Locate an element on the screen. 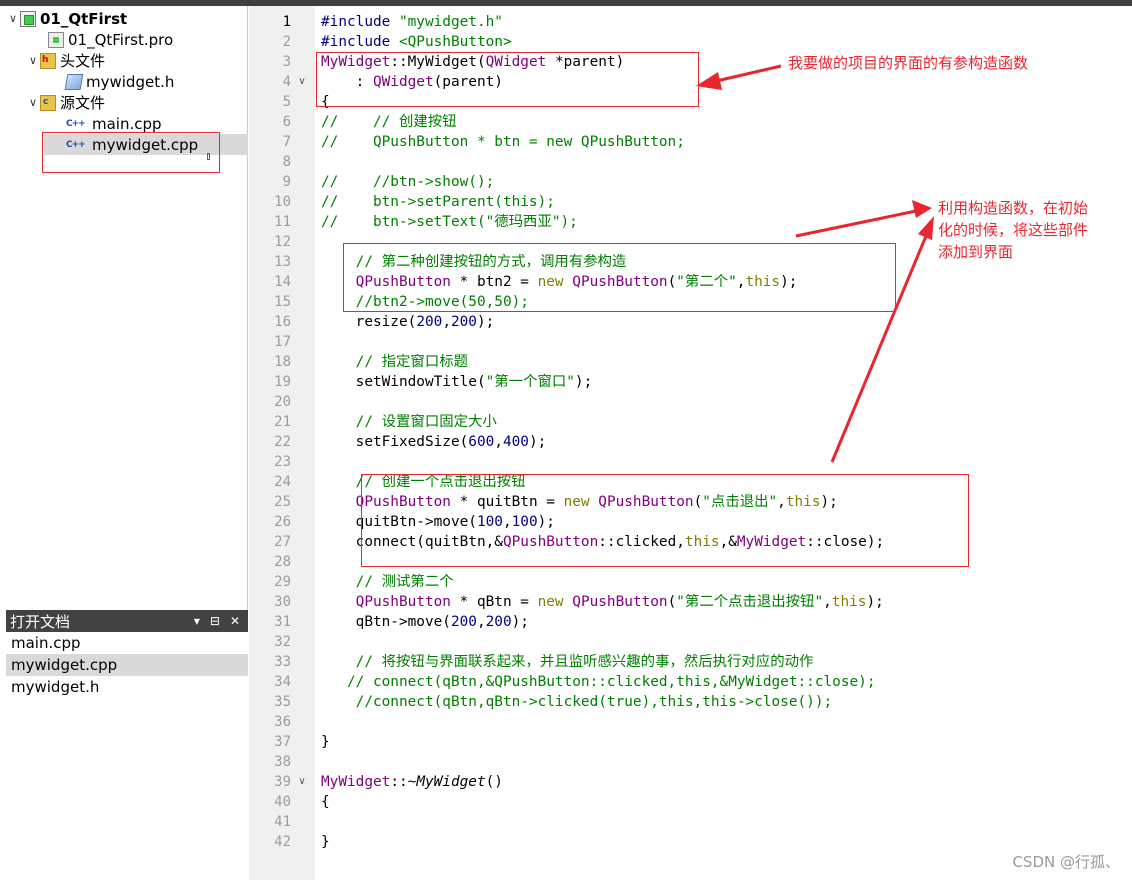  code-token: // 测试第二个 is located at coordinates (387, 582).